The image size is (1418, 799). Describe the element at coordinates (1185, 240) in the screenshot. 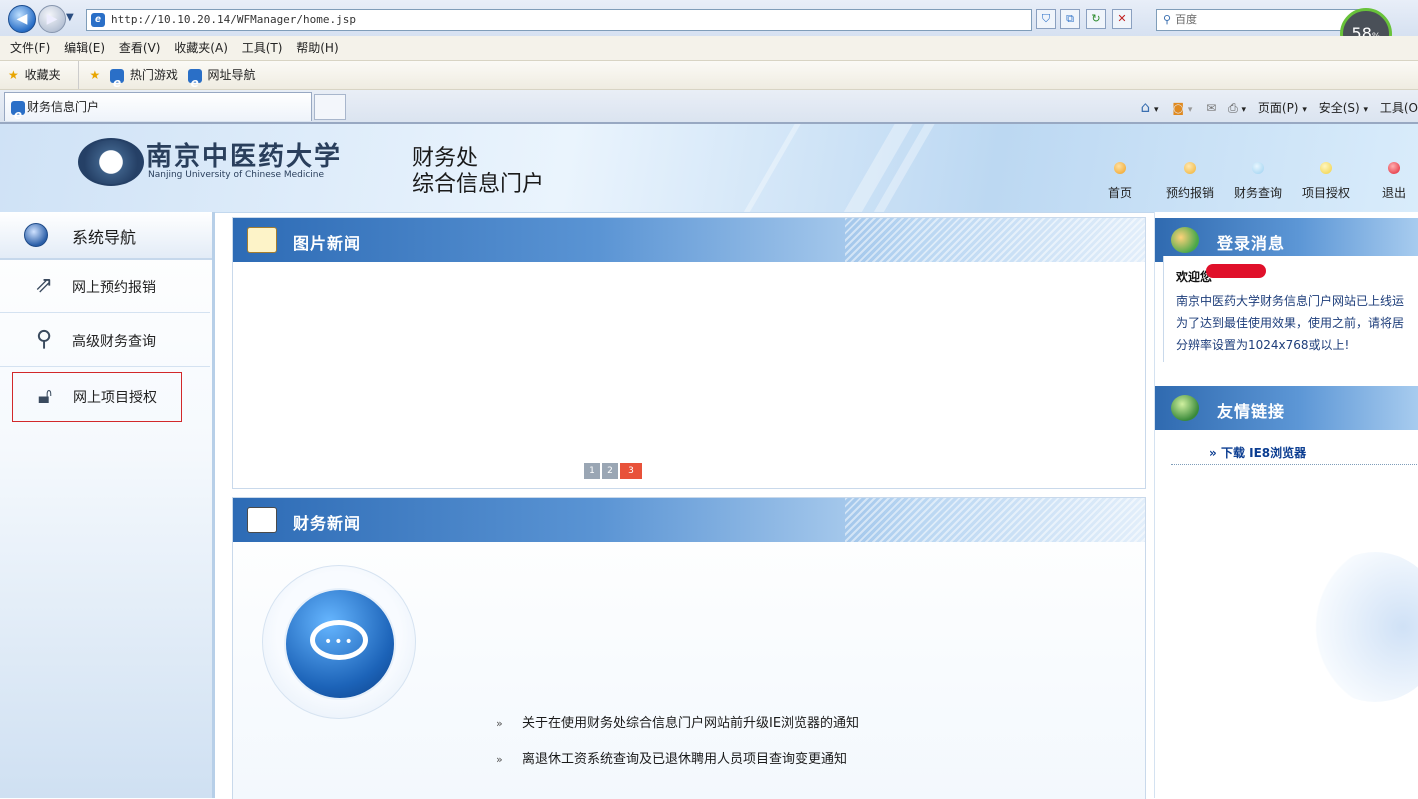

I see `users-icon` at that location.